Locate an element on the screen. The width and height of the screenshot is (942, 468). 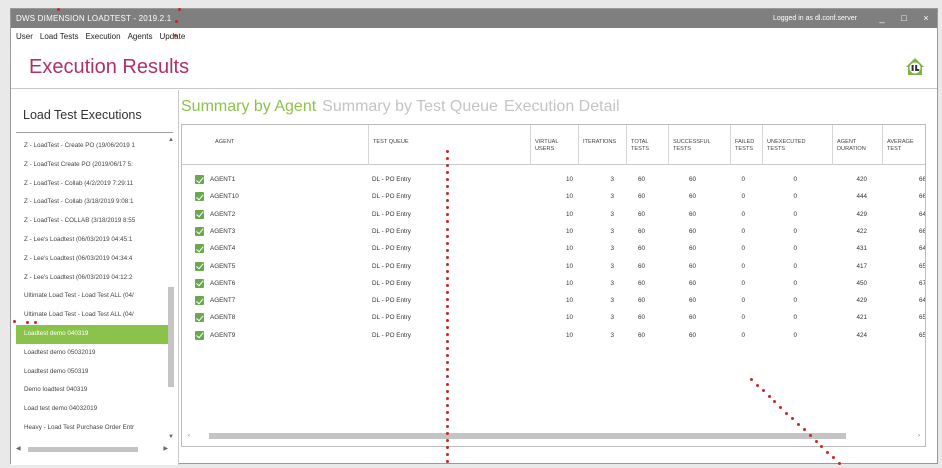
column-header: ITERATIONS is located at coordinates (602, 145).